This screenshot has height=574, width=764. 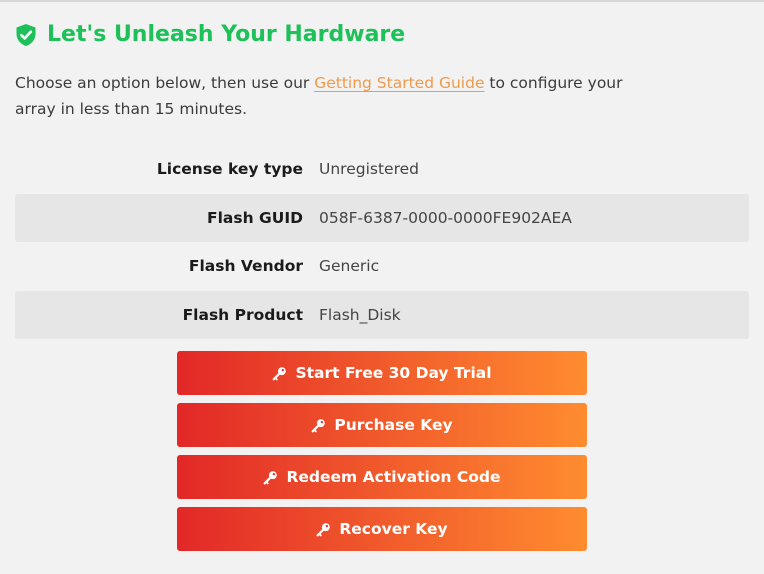 I want to click on shield-check-icon, so click(x=26, y=35).